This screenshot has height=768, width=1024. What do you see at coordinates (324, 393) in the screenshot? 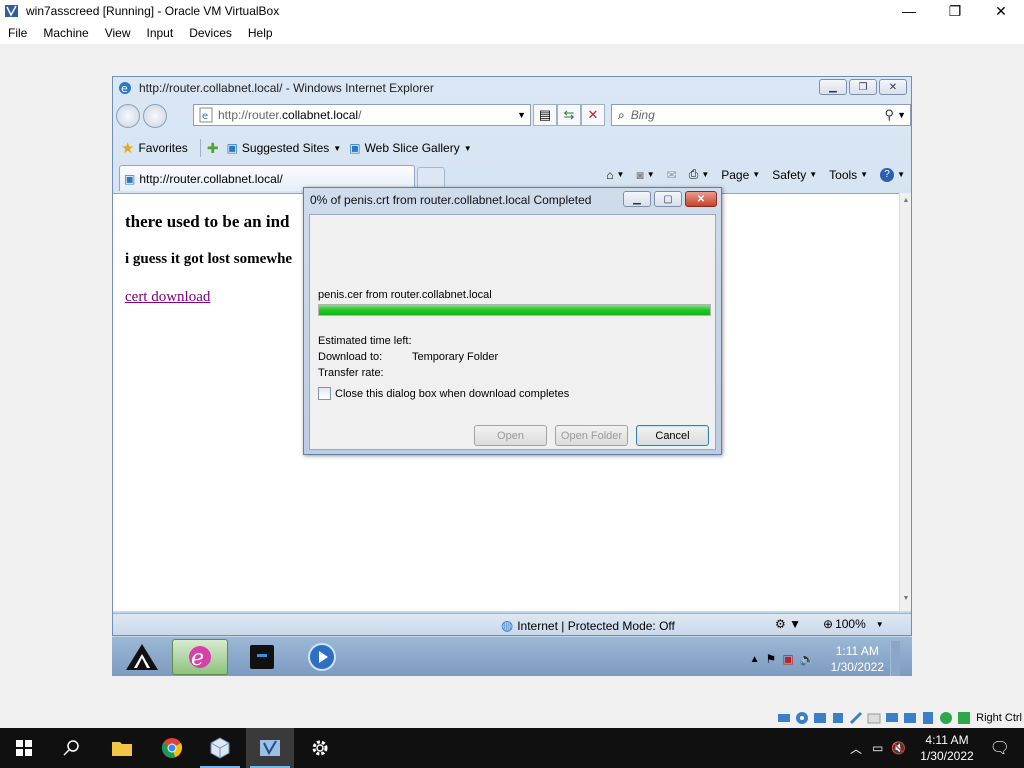
I see `checkbox-box` at bounding box center [324, 393].